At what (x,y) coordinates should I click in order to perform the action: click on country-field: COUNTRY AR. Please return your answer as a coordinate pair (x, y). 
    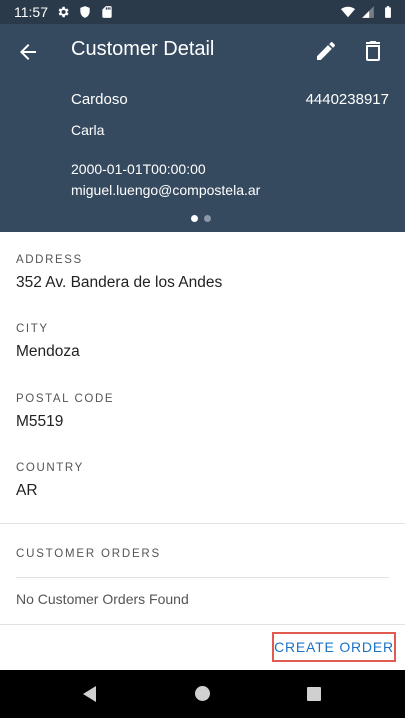
    Looking at the image, I should click on (50, 481).